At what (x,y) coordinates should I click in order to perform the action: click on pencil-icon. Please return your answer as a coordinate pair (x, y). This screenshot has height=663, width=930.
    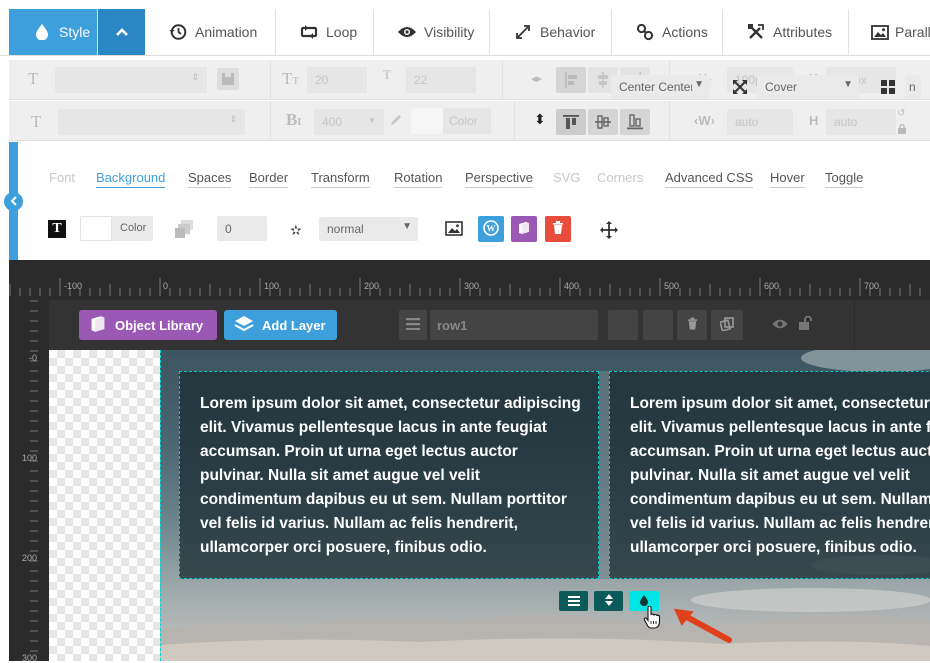
    Looking at the image, I should click on (396, 121).